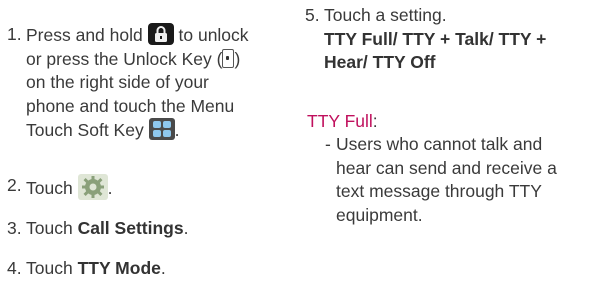  I want to click on step-number: 2., so click(14, 185).